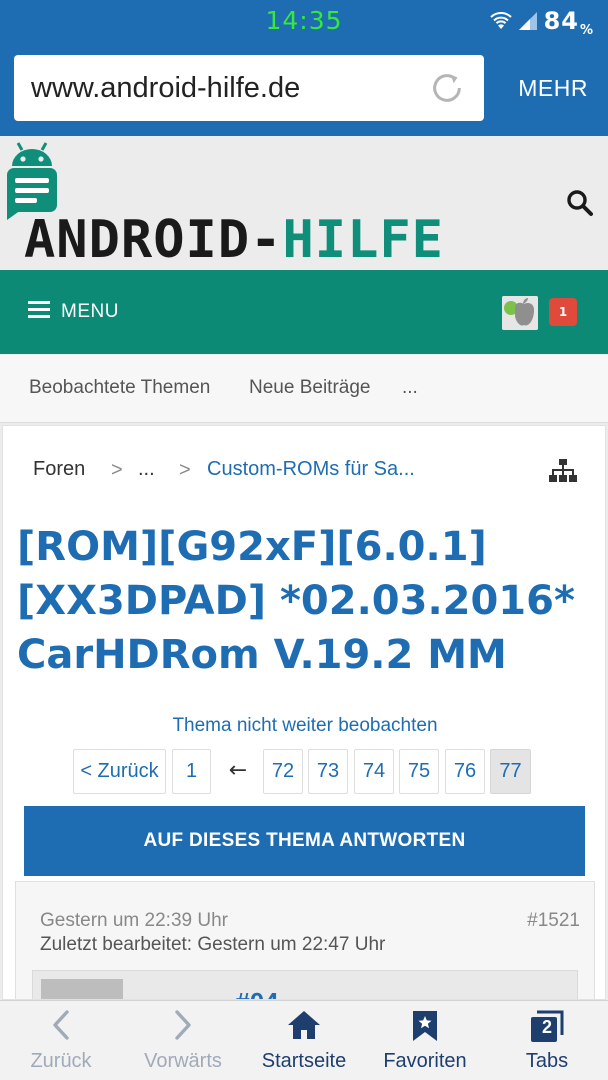  Describe the element at coordinates (447, 88) in the screenshot. I see `reload-icon` at that location.